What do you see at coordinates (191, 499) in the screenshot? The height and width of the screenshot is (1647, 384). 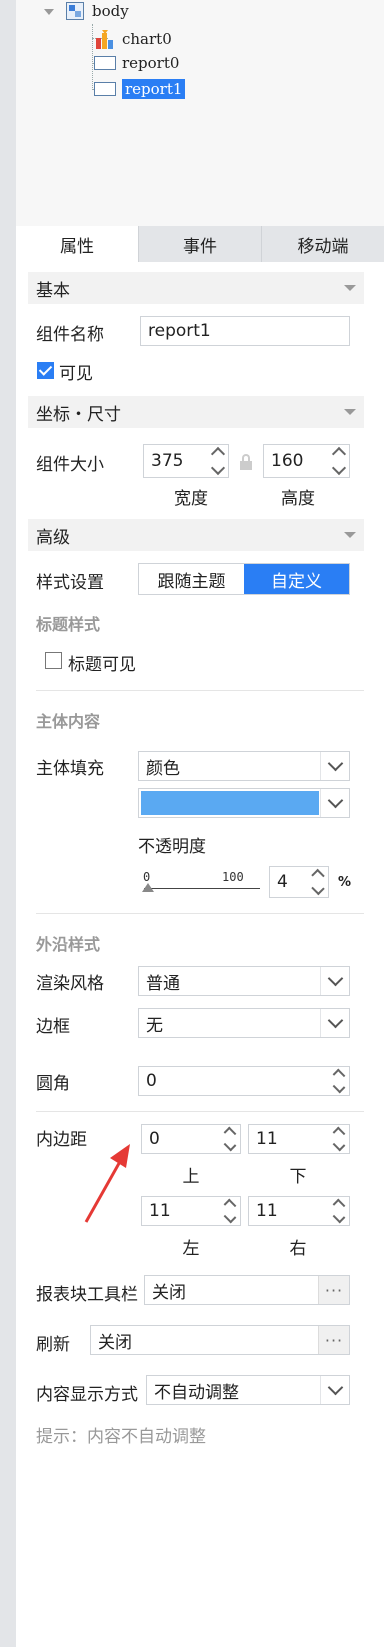 I see `width-caption: 宽度` at bounding box center [191, 499].